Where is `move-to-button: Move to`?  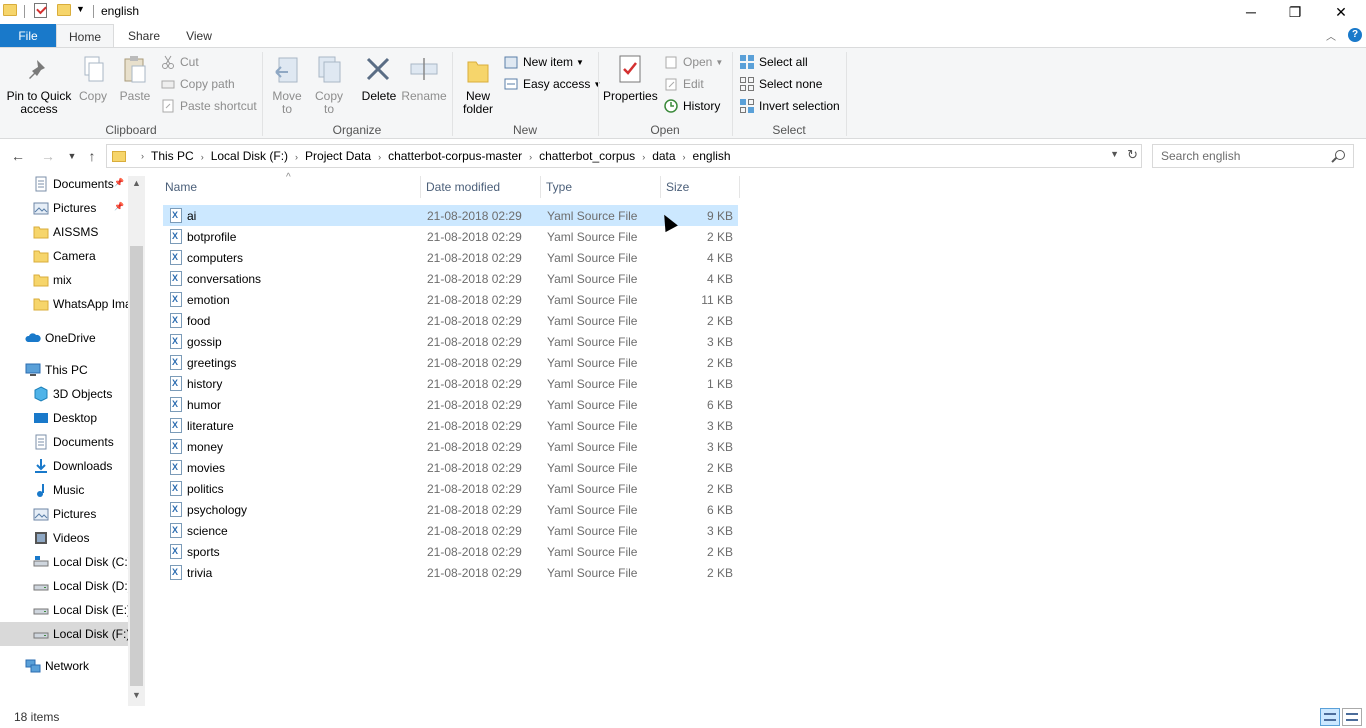
move-to-button: Move to is located at coordinates (287, 85).